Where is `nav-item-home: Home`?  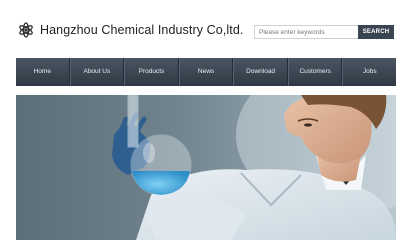
nav-item-home: Home is located at coordinates (43, 72).